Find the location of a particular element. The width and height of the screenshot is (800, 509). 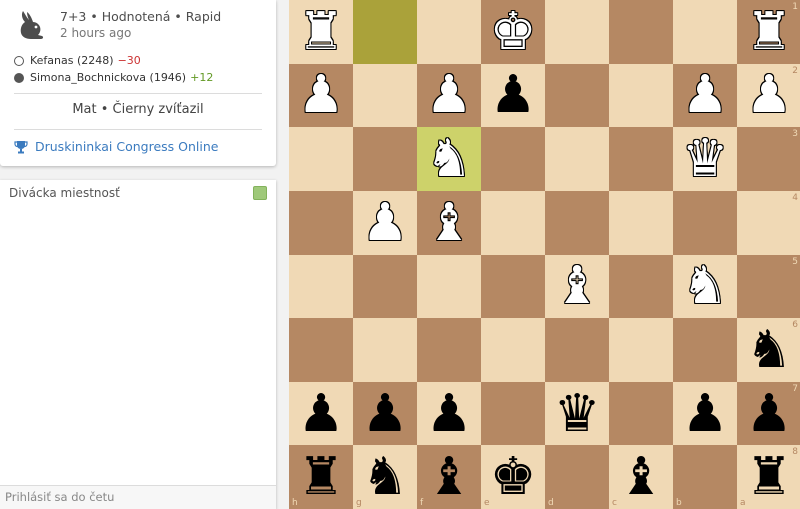

white-queen-icon: ♛ is located at coordinates (705, 159).